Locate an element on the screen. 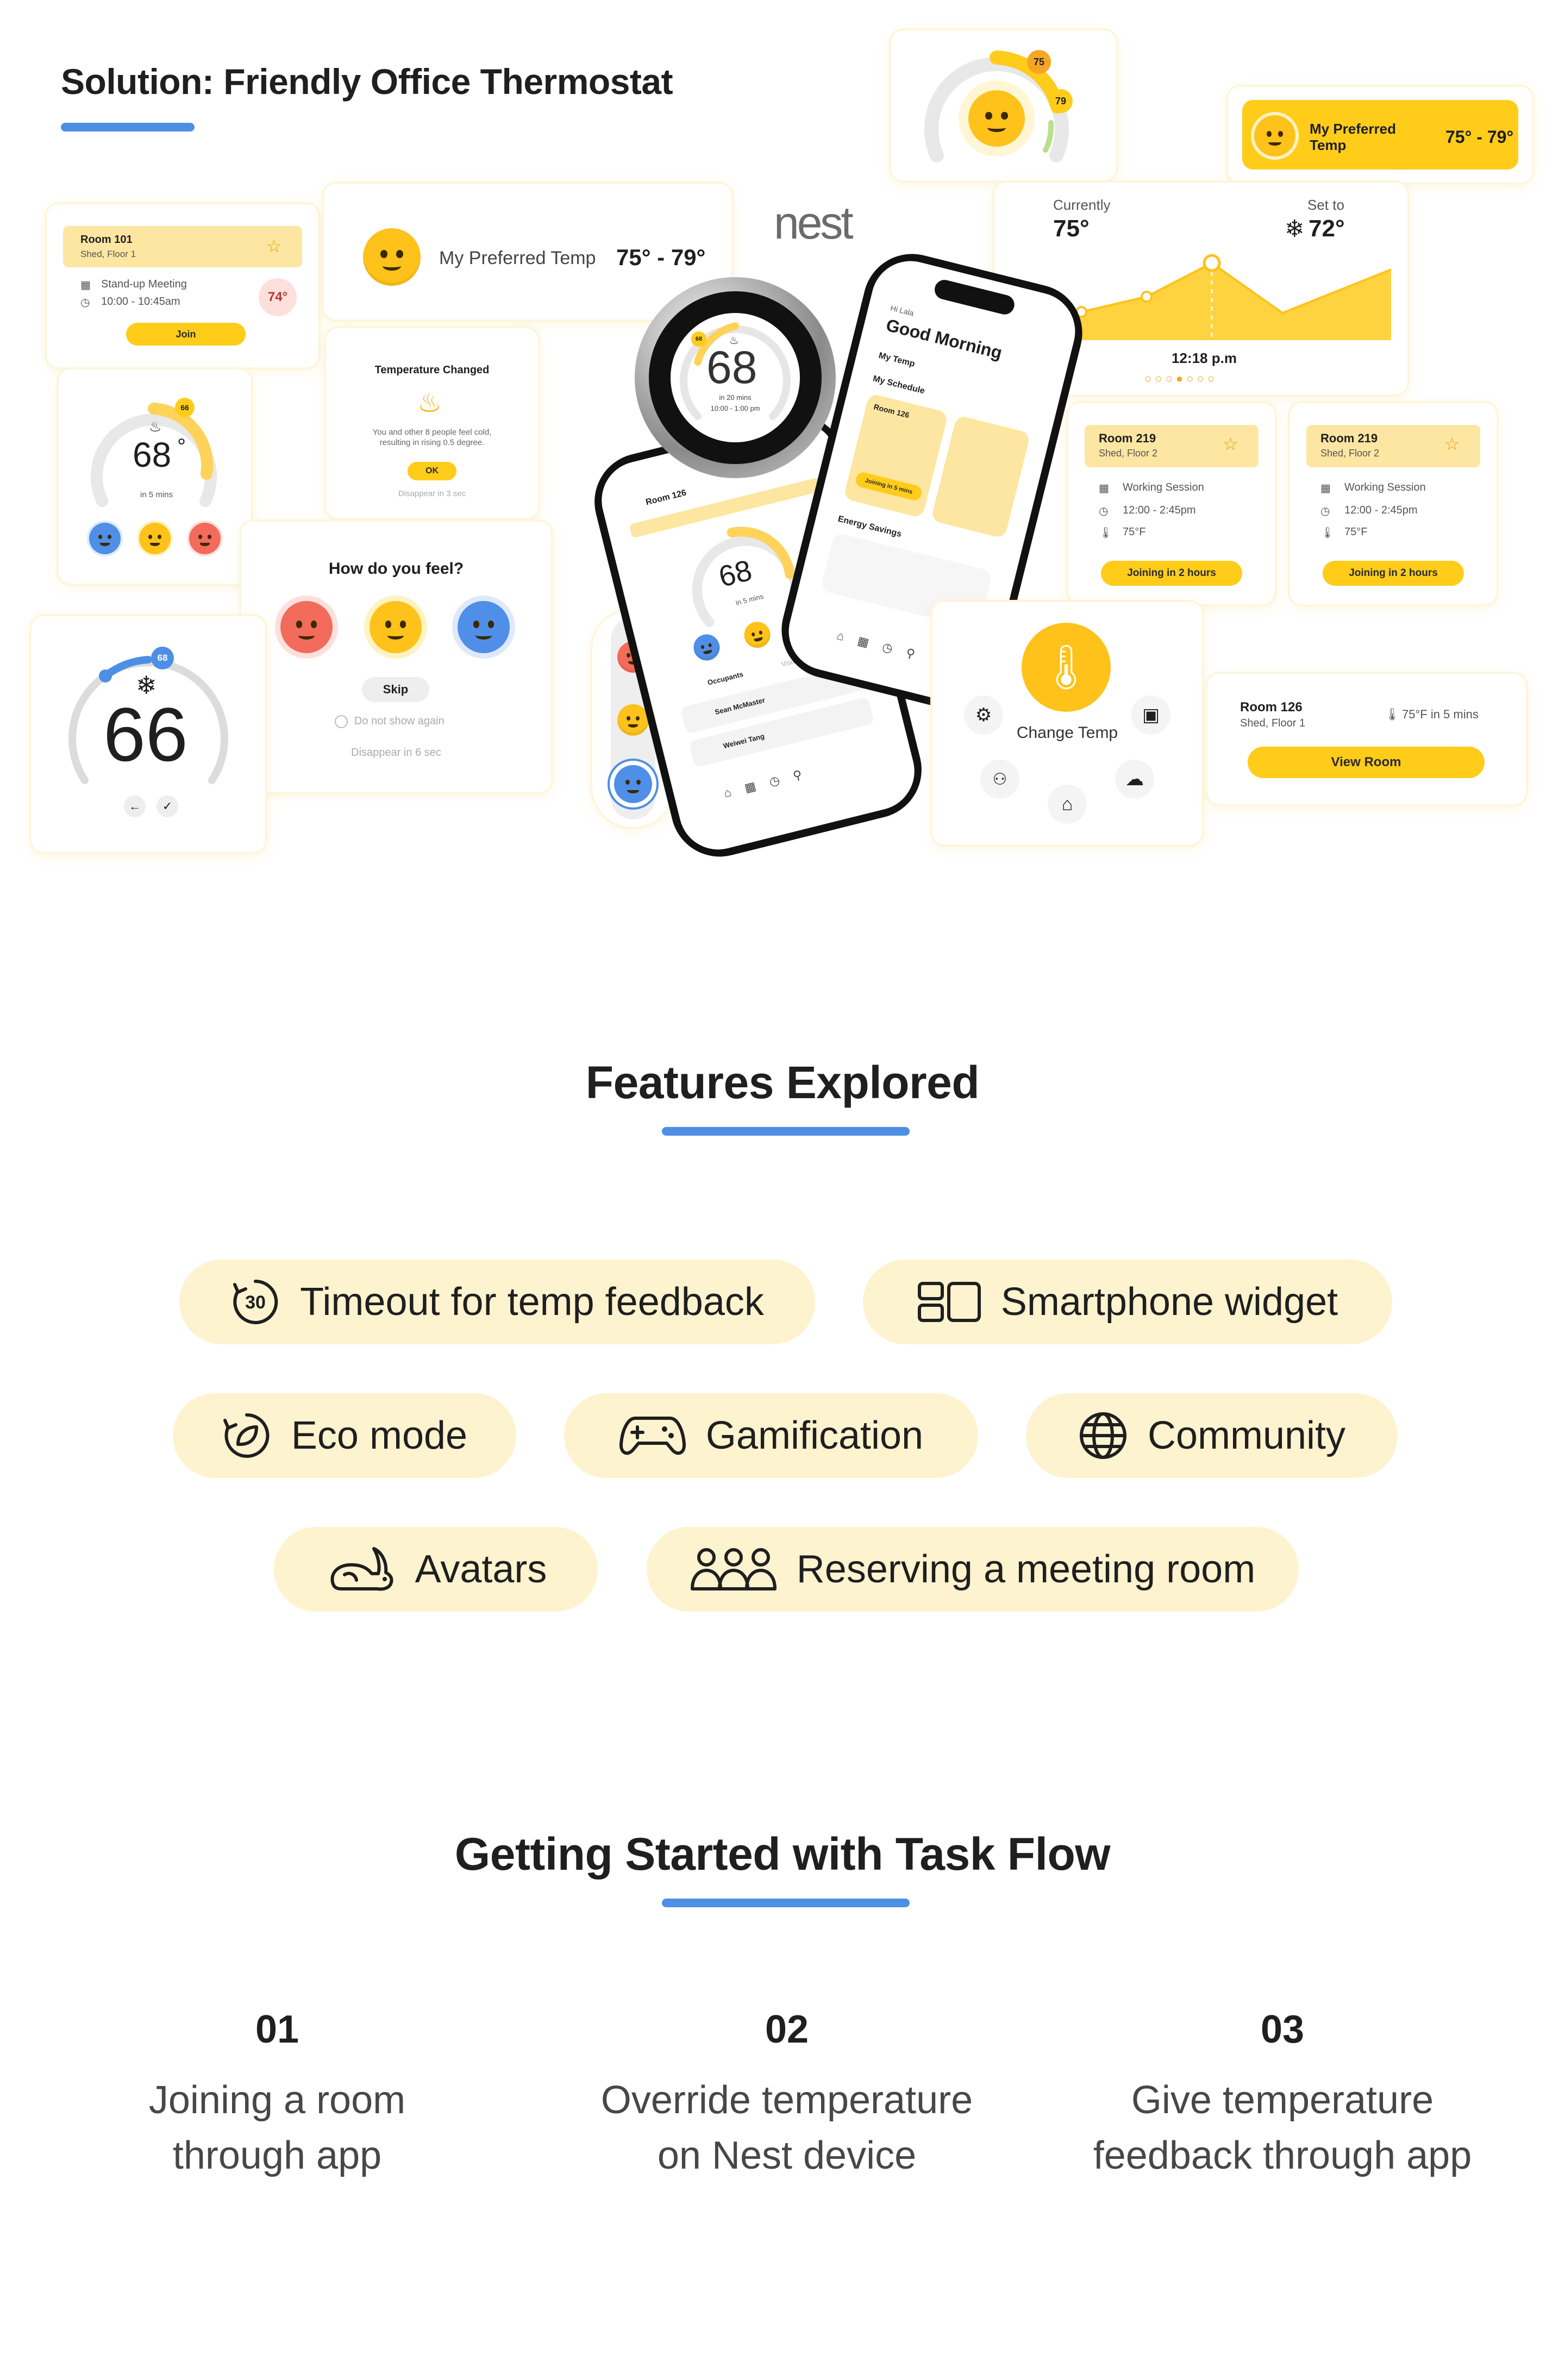 Image resolution: width=1565 pixels, height=2380 pixels. step-line: feedback through app is located at coordinates (1282, 2155).